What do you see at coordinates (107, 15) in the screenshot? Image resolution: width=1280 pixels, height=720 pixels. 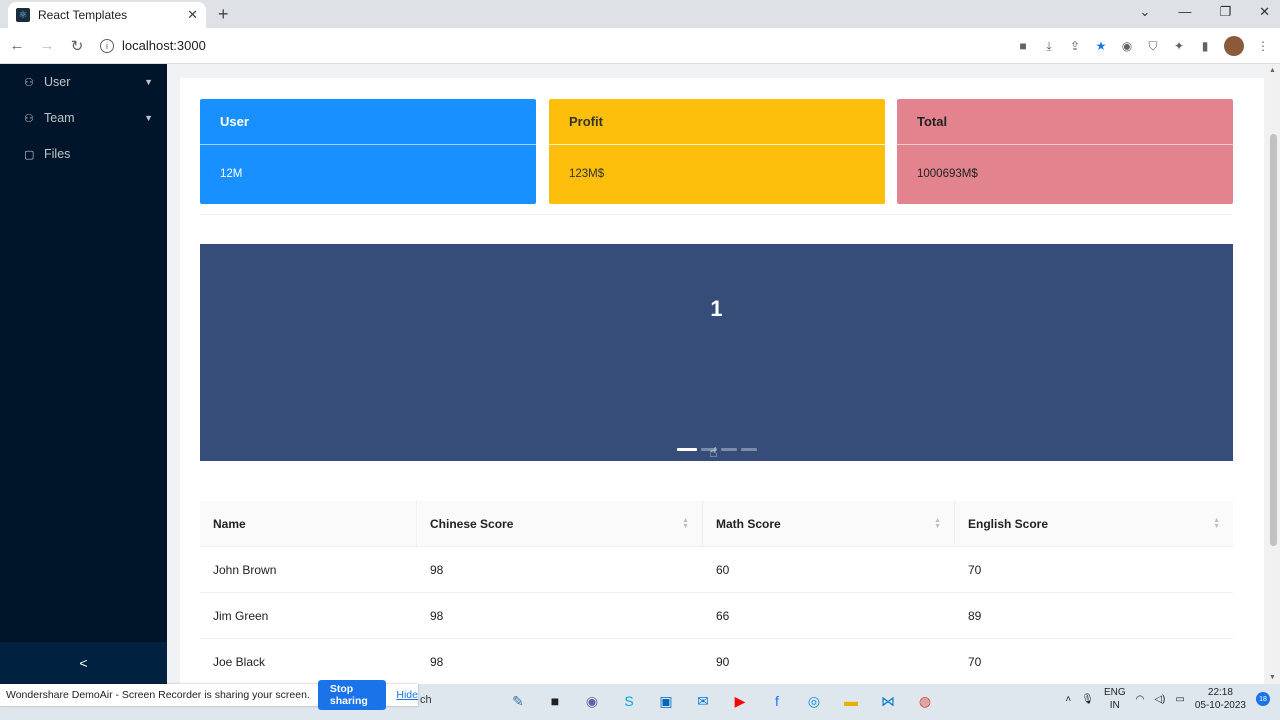 I see `browser-tab: ⚛ React Templates ✕` at bounding box center [107, 15].